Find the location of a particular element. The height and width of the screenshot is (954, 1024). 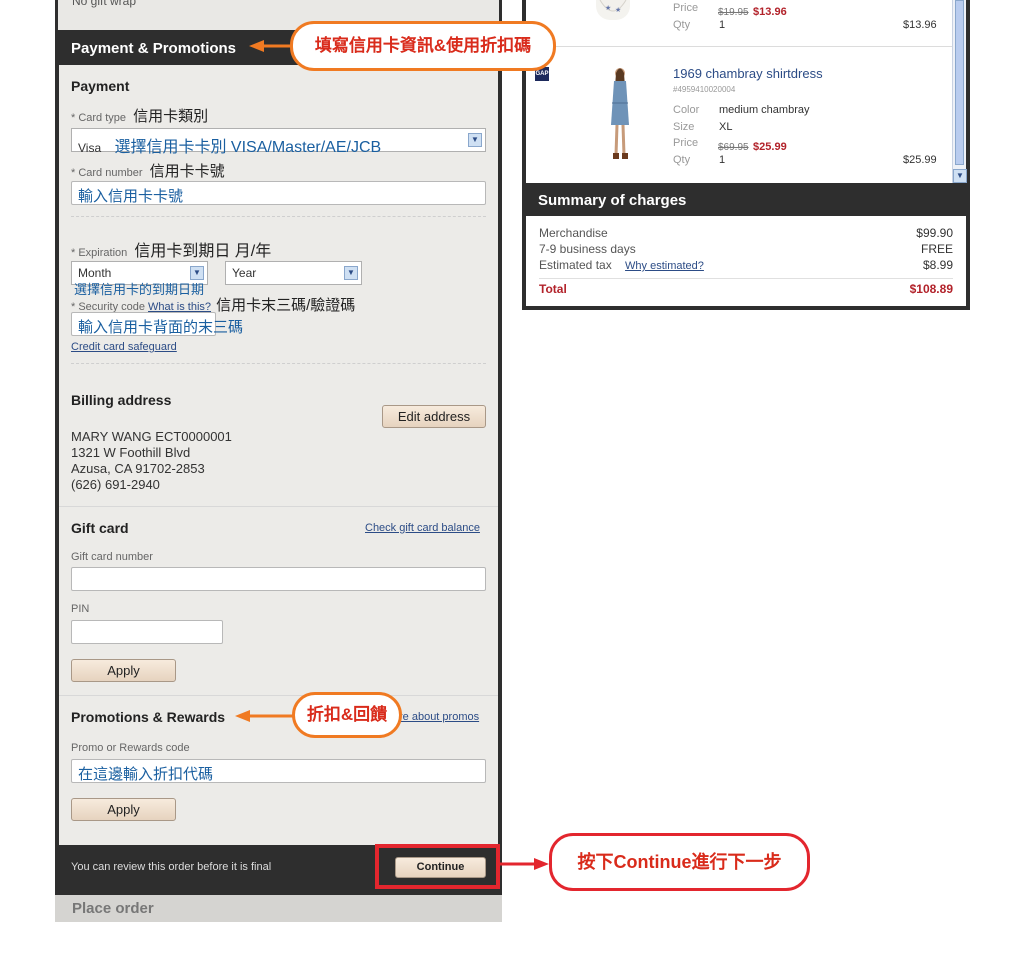

continue-highlight-box is located at coordinates (437, 866).